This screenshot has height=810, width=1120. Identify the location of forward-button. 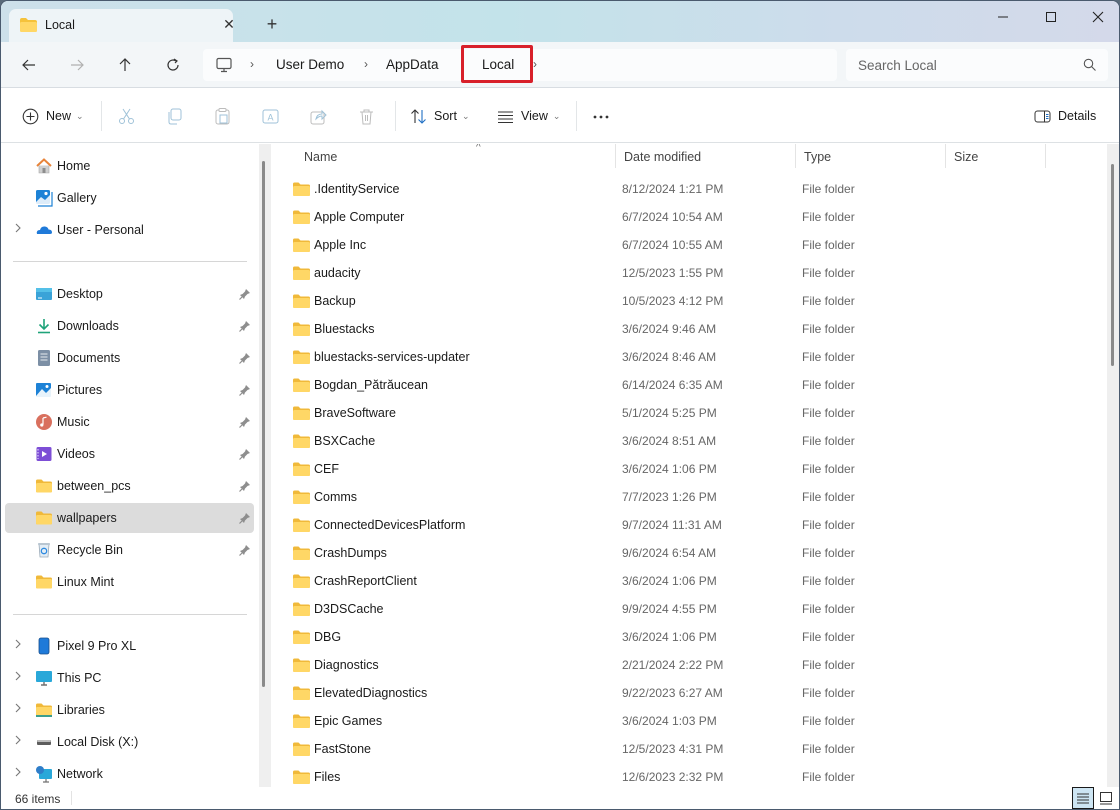
(77, 65).